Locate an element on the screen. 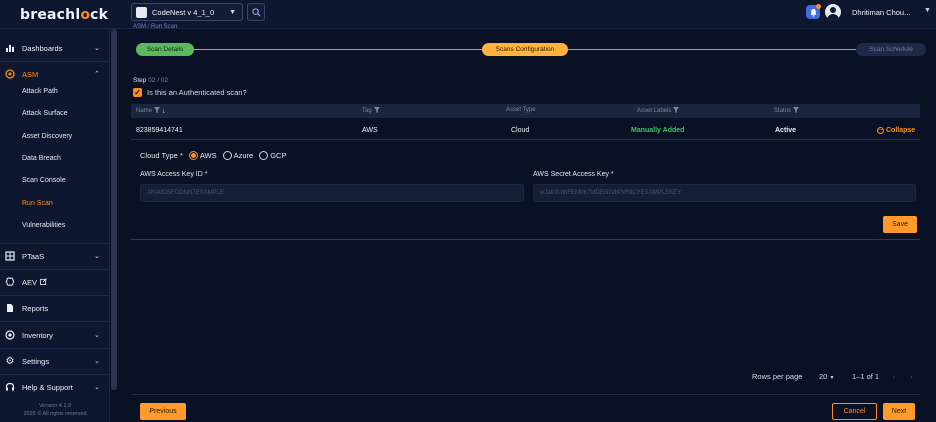 This screenshot has height=422, width=936. cloud-type-label: Cloud Type * is located at coordinates (161, 155).